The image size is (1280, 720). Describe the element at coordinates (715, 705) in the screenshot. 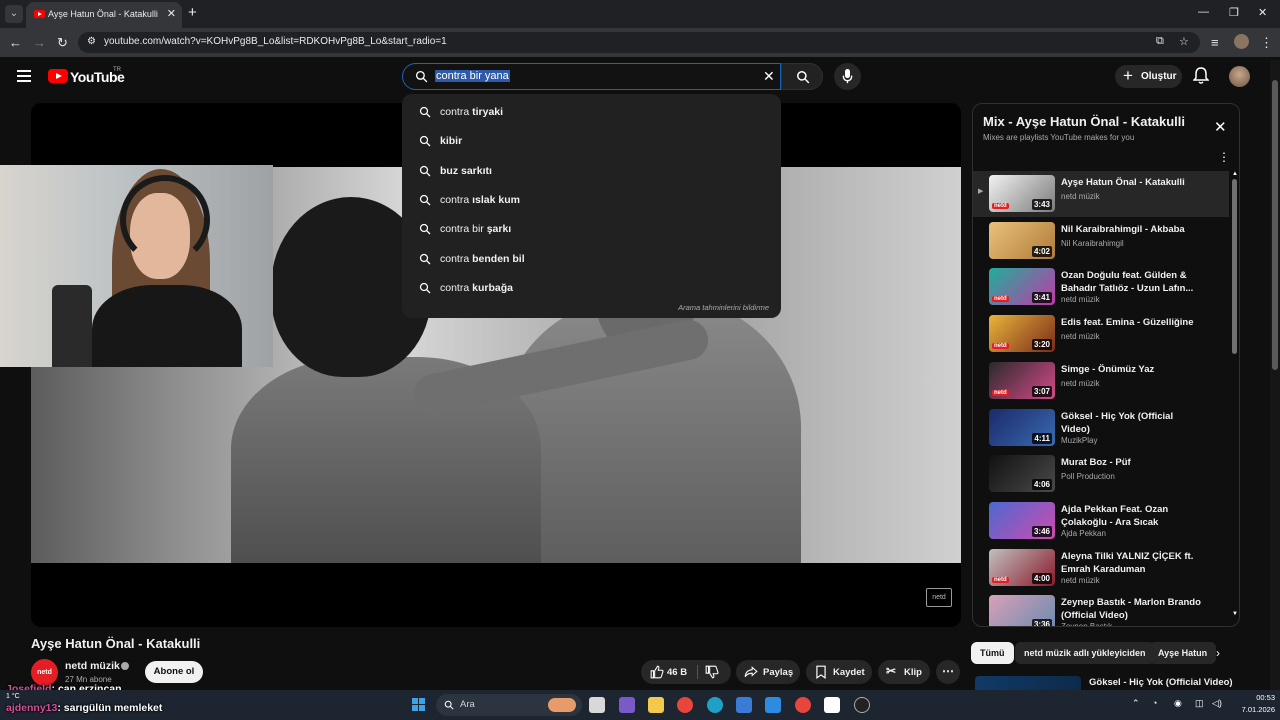

I see `edge-icon` at that location.